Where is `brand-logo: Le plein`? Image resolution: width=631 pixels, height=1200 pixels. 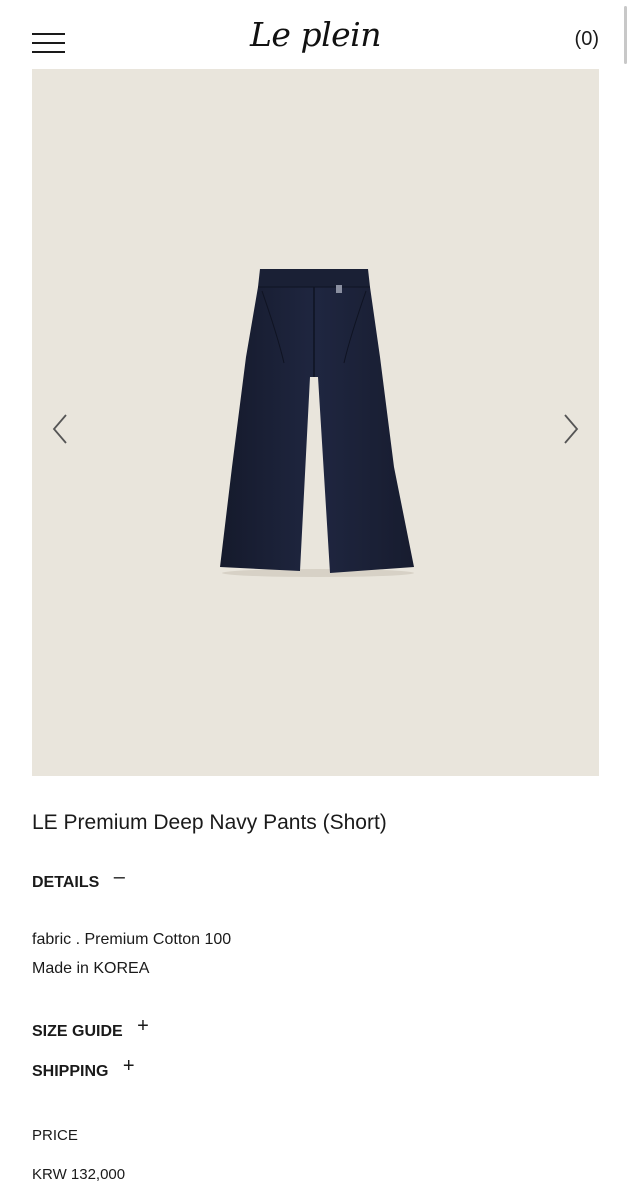 brand-logo: Le plein is located at coordinates (315, 35).